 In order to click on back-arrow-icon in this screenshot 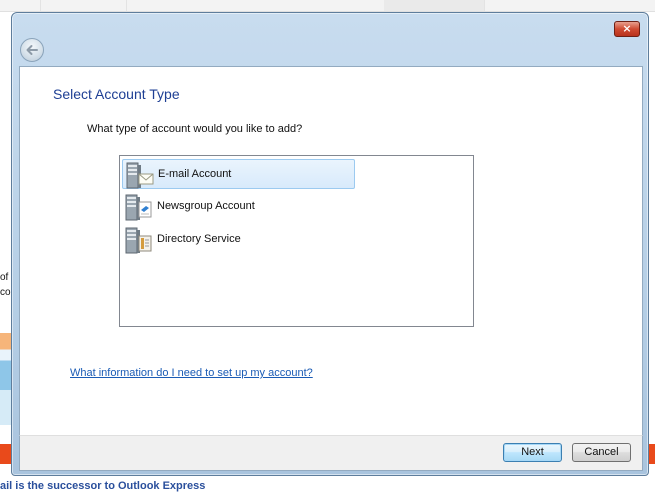, I will do `click(32, 50)`.